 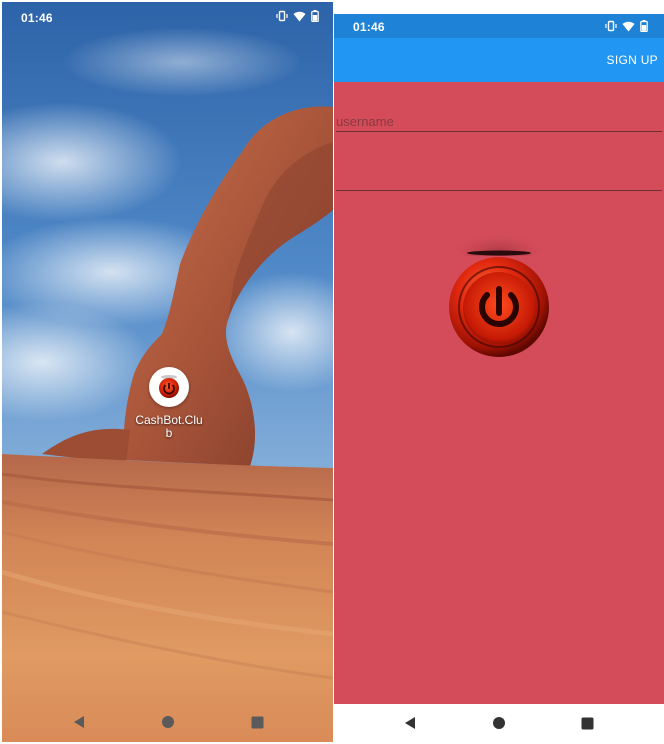 I want to click on power-icon, so click(x=169, y=386).